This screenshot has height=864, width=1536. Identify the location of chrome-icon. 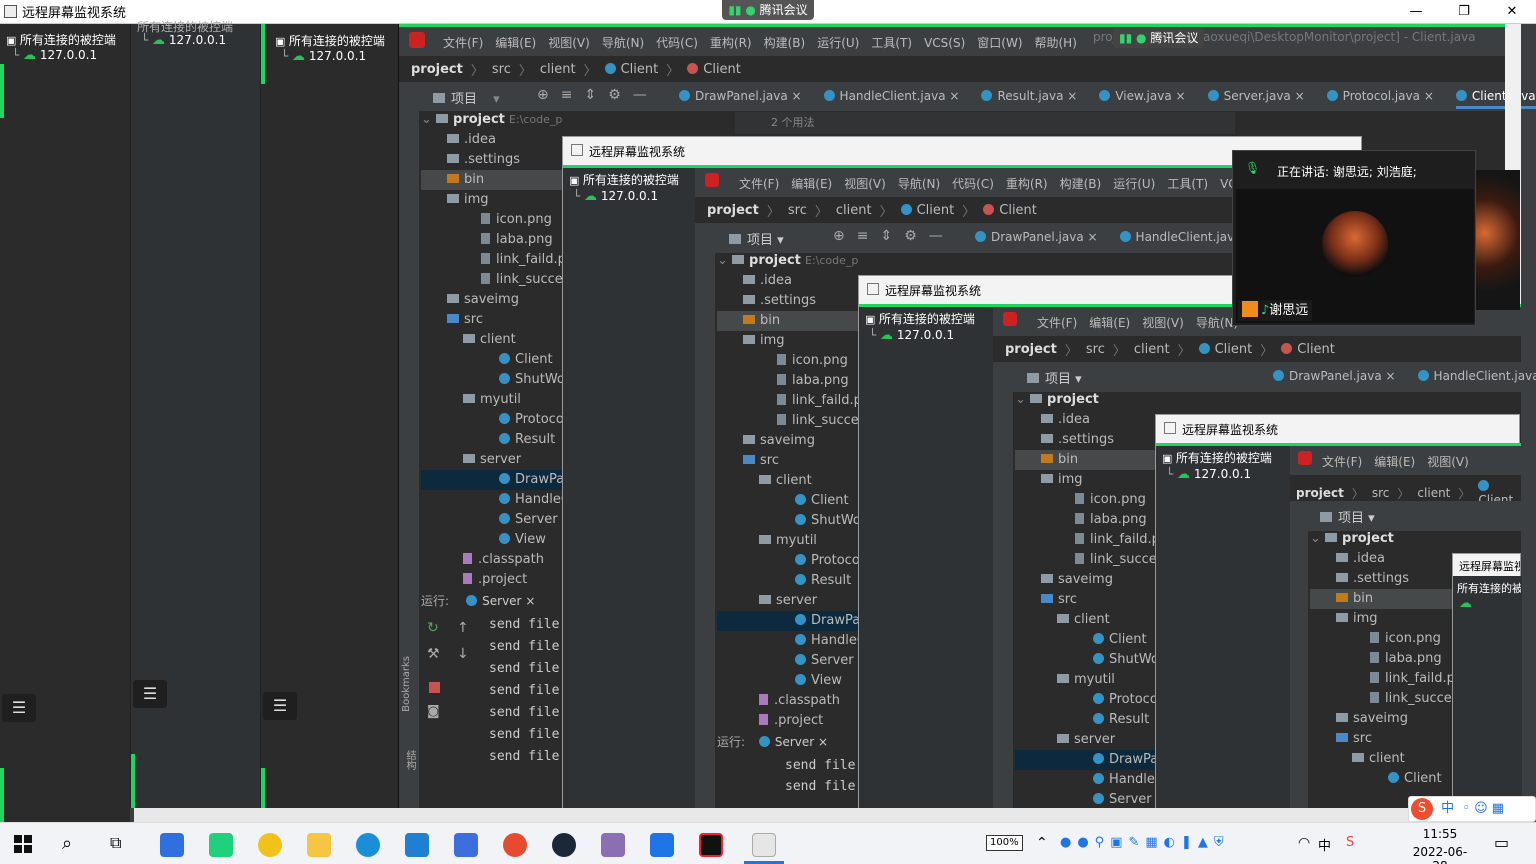
(515, 845).